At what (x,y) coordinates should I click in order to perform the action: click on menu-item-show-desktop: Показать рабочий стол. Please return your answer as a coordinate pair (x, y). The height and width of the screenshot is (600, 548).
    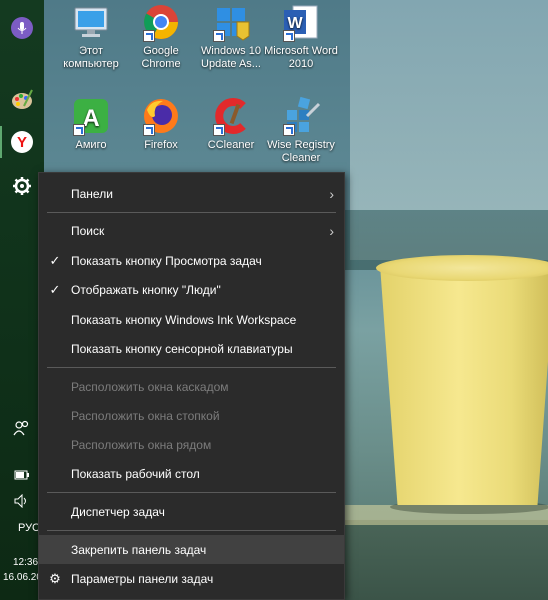
    Looking at the image, I should click on (191, 473).